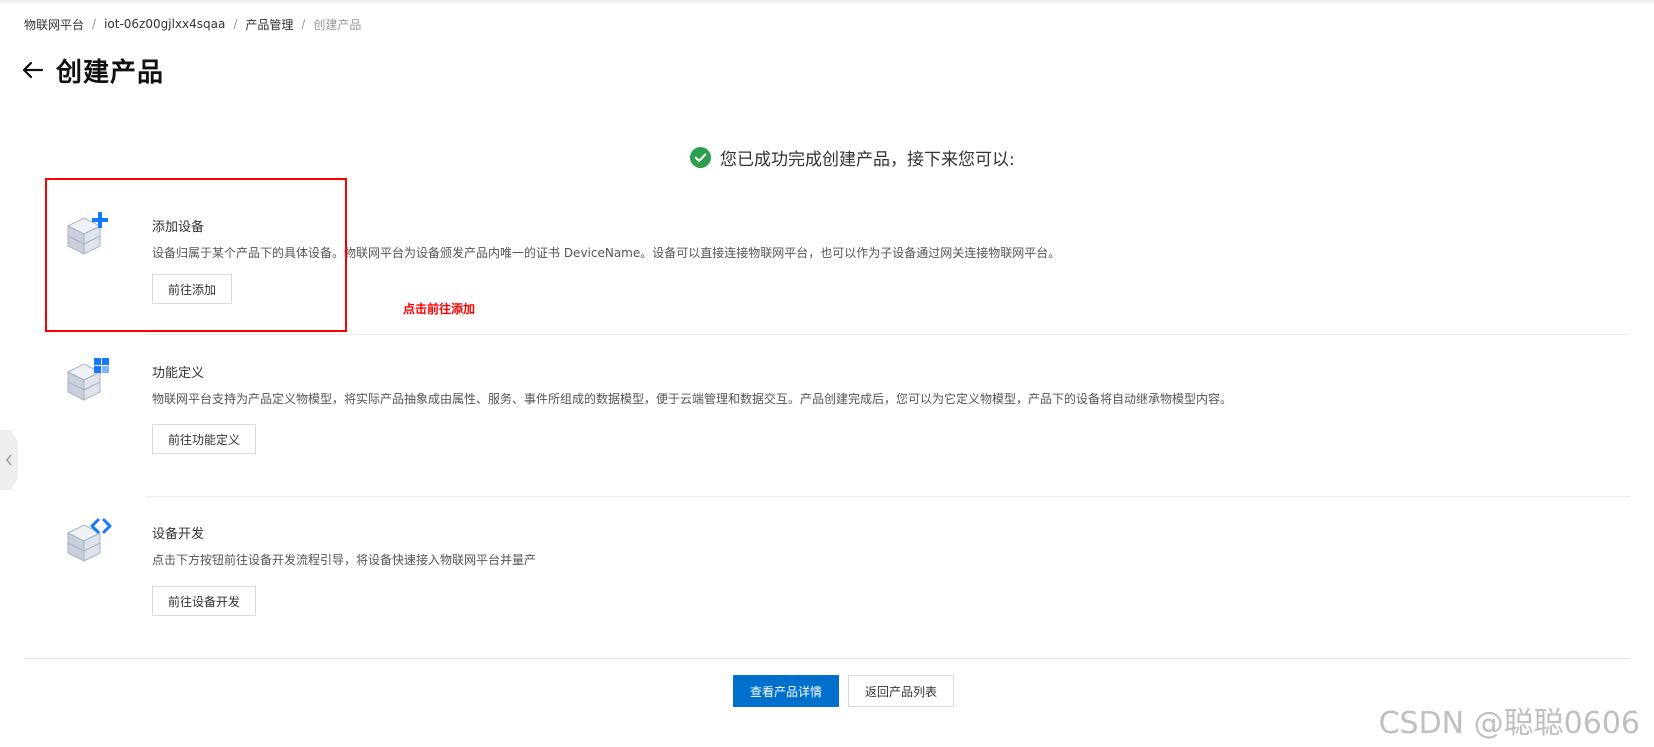 The image size is (1654, 747). I want to click on go-function-definition-button: 前往功能定义, so click(204, 439).